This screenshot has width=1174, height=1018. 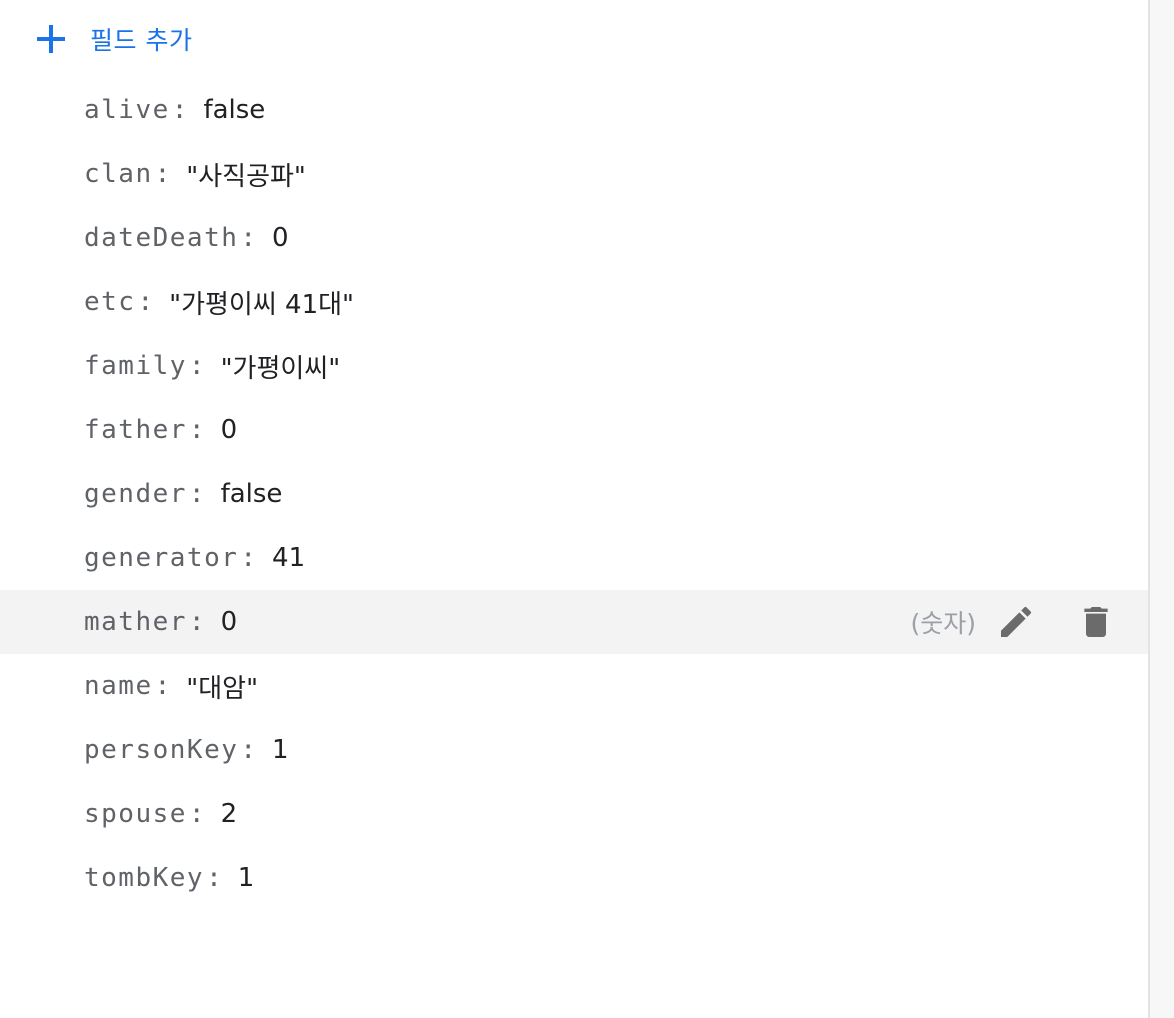 I want to click on pencil-icon, so click(x=1016, y=621).